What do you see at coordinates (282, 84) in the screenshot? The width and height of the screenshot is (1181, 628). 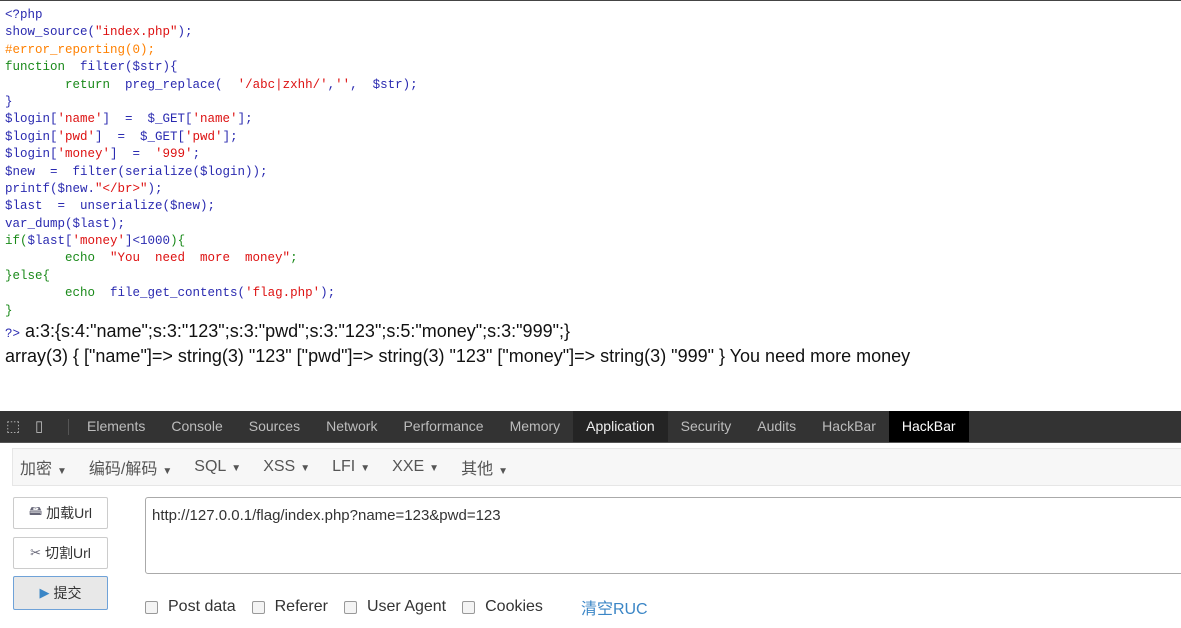 I see `code-token: '/abc|zxhh/'` at bounding box center [282, 84].